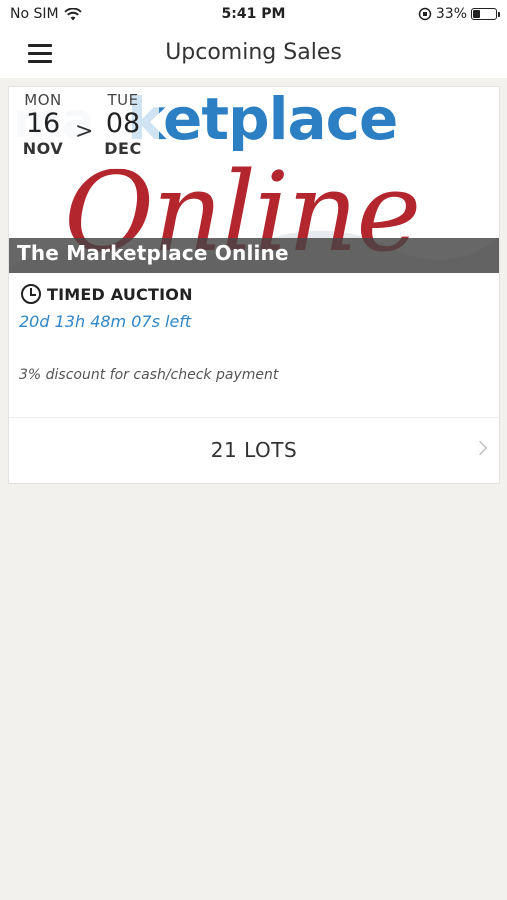 Image resolution: width=507 pixels, height=900 pixels. What do you see at coordinates (476, 14) in the screenshot?
I see `battery-level` at bounding box center [476, 14].